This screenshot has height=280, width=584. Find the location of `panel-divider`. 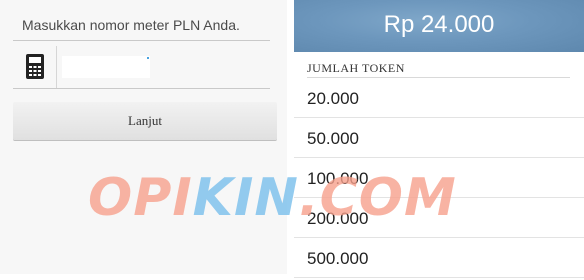

panel-divider is located at coordinates (290, 137).